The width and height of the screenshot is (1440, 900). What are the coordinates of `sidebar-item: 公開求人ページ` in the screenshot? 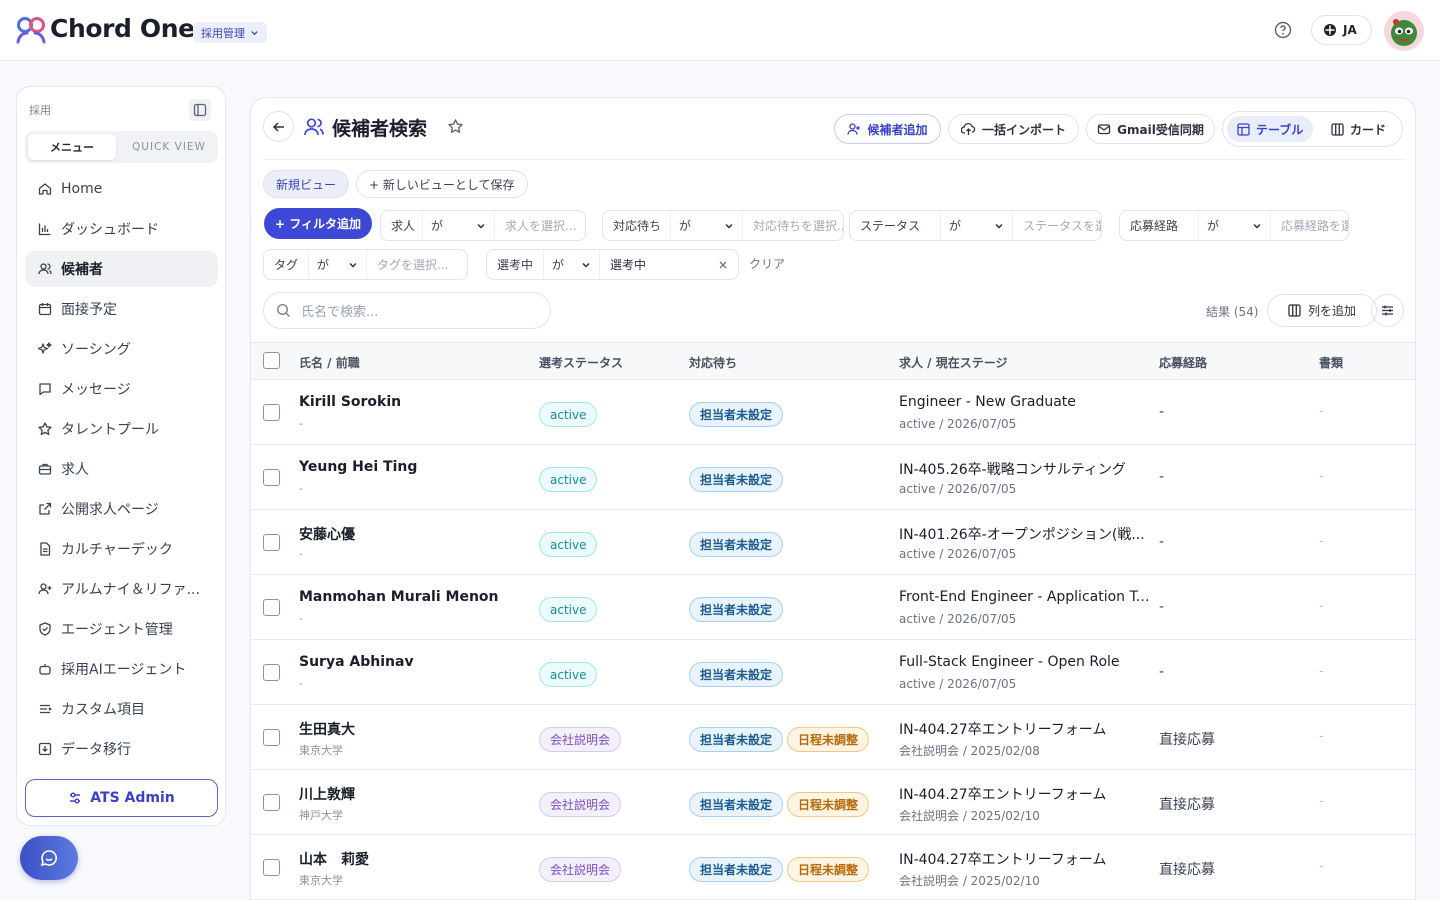 It's located at (121, 509).